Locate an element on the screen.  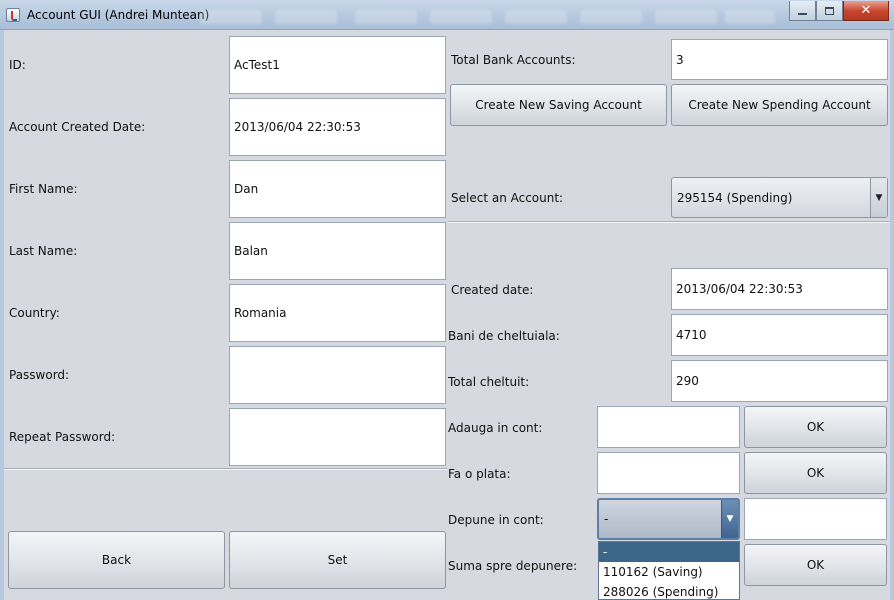
deposit-label: Depune in cont: is located at coordinates (496, 520).